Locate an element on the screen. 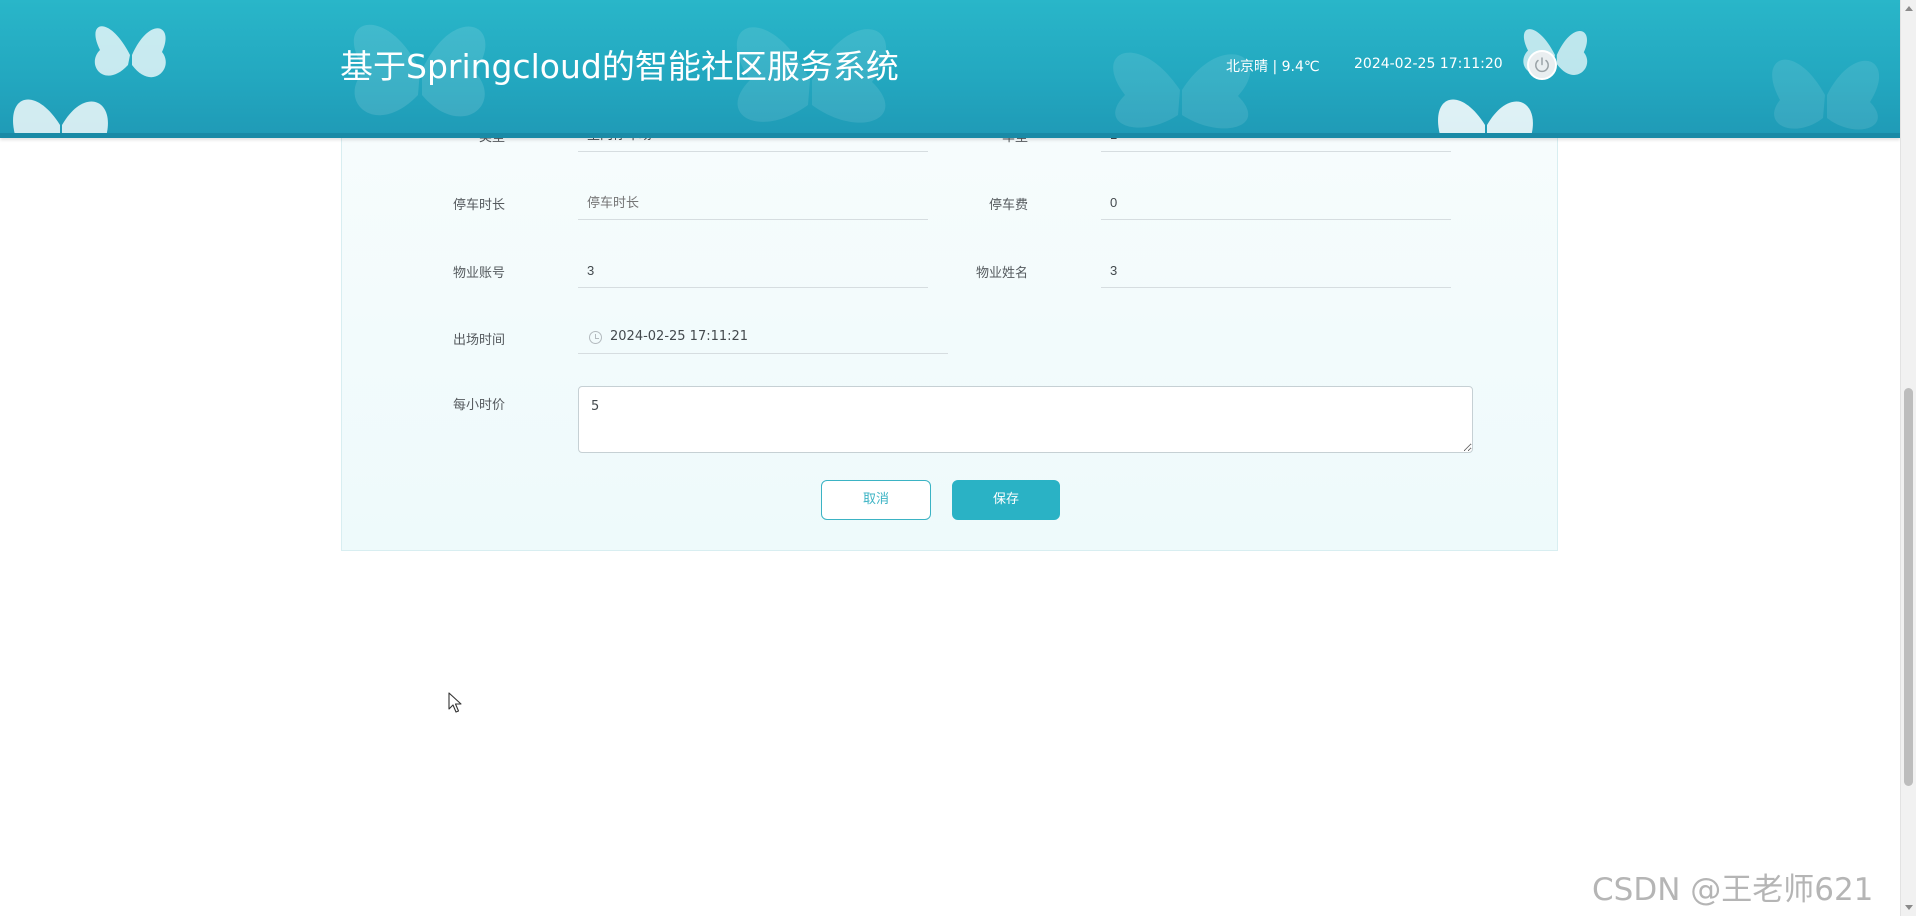  scroll-thumb is located at coordinates (1908, 587).